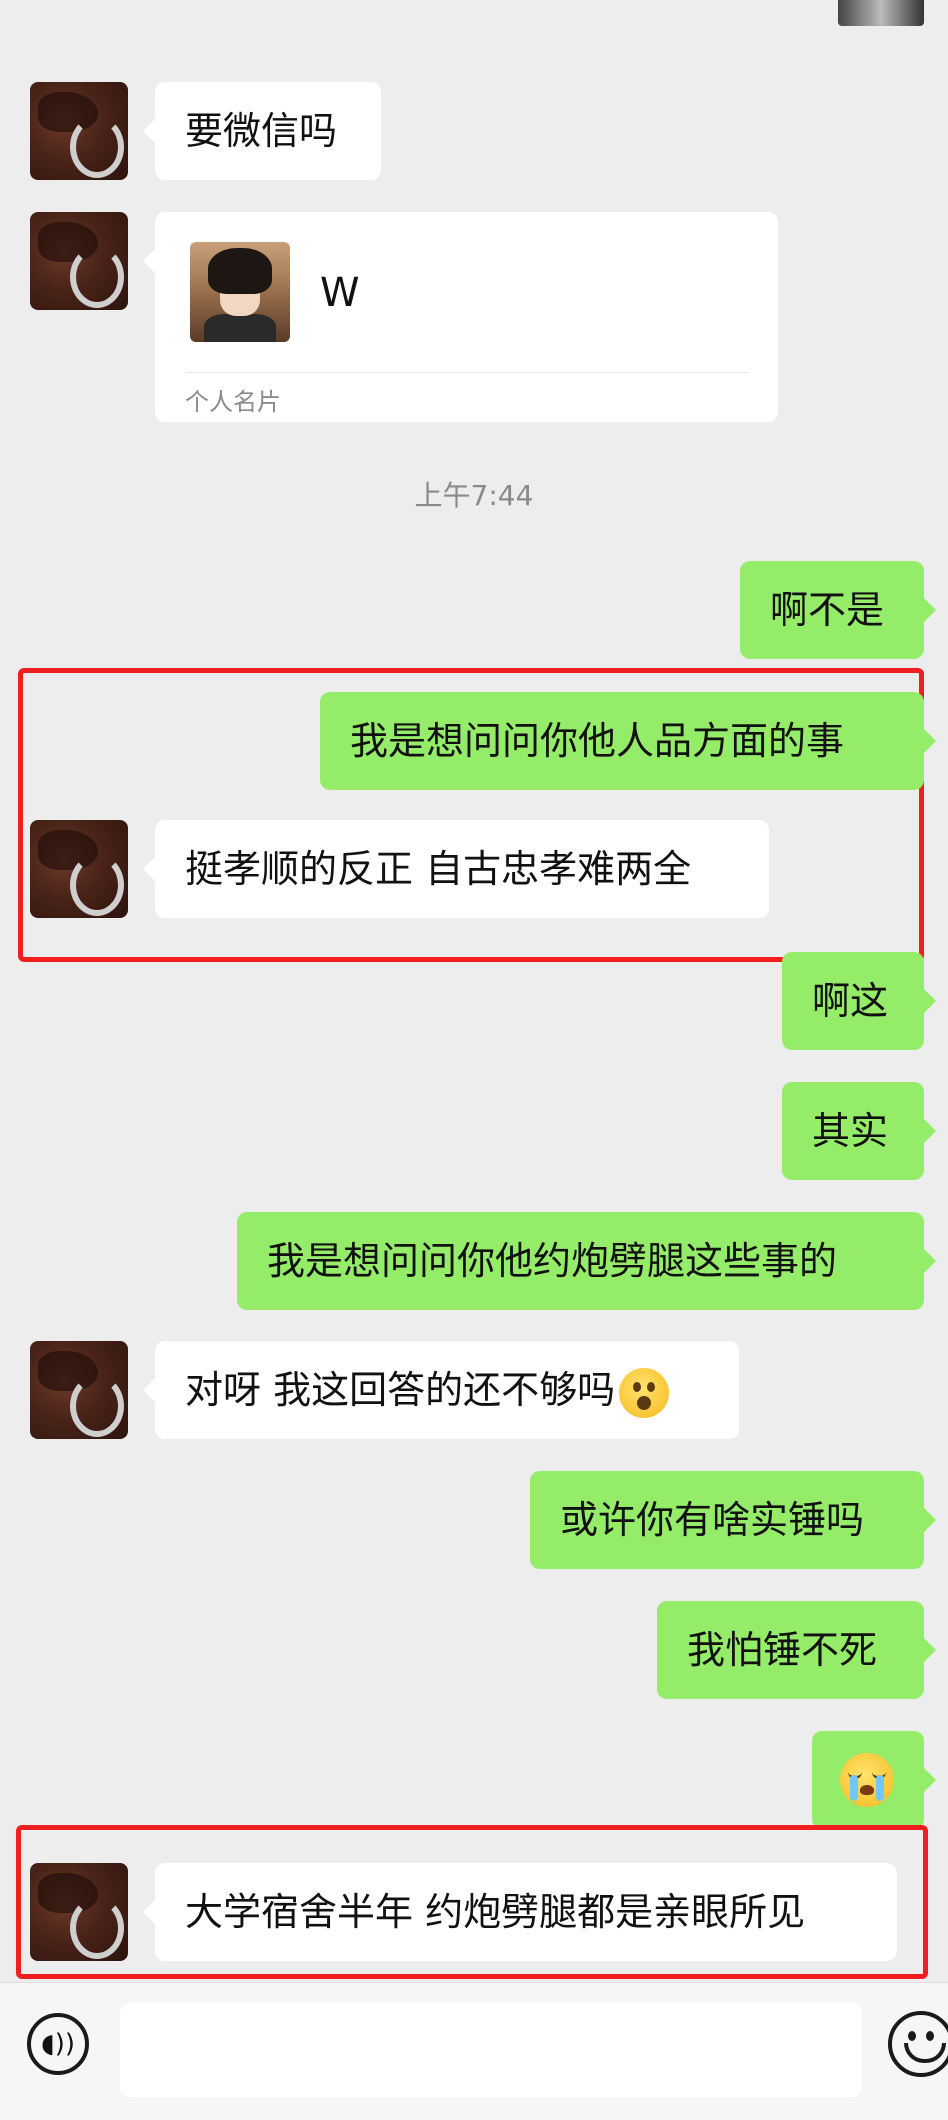 Image resolution: width=948 pixels, height=2120 pixels. Describe the element at coordinates (644, 1392) in the screenshot. I see `surprised-emoji` at that location.